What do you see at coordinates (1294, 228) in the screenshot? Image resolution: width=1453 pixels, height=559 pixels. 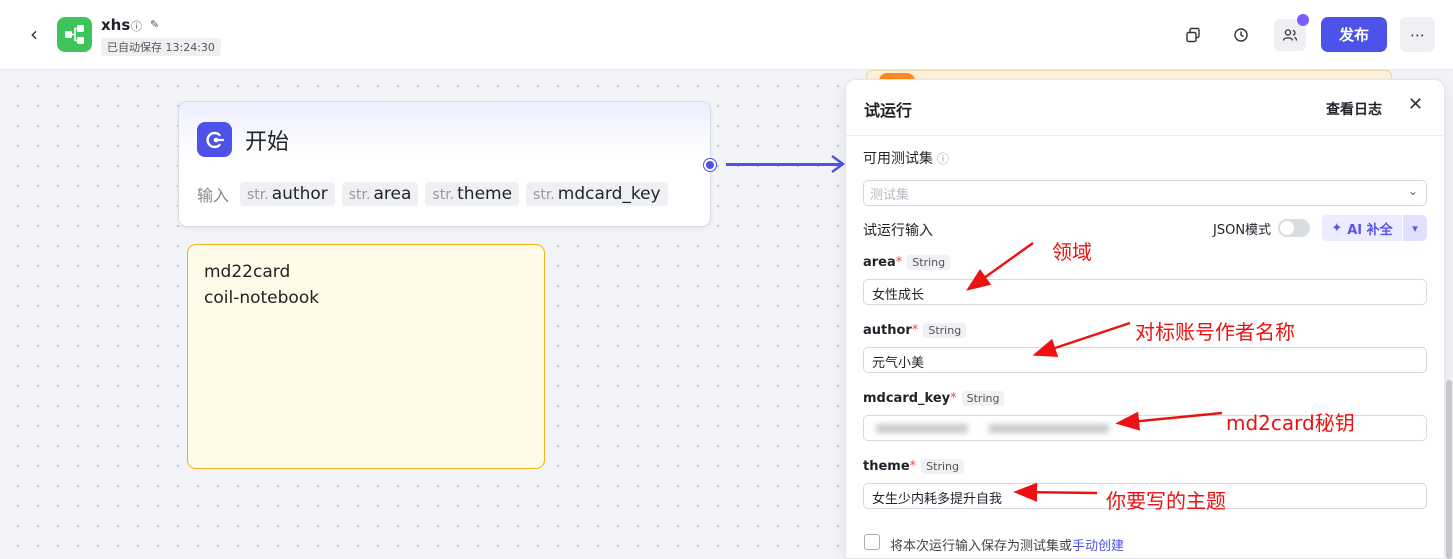 I see `json-mode-toggle` at bounding box center [1294, 228].